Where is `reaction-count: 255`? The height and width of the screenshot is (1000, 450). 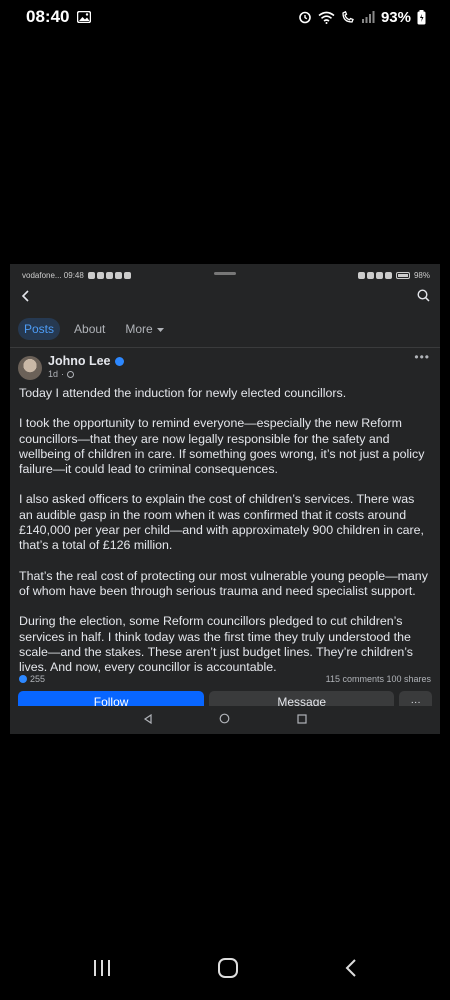
reaction-count: 255 is located at coordinates (37, 679).